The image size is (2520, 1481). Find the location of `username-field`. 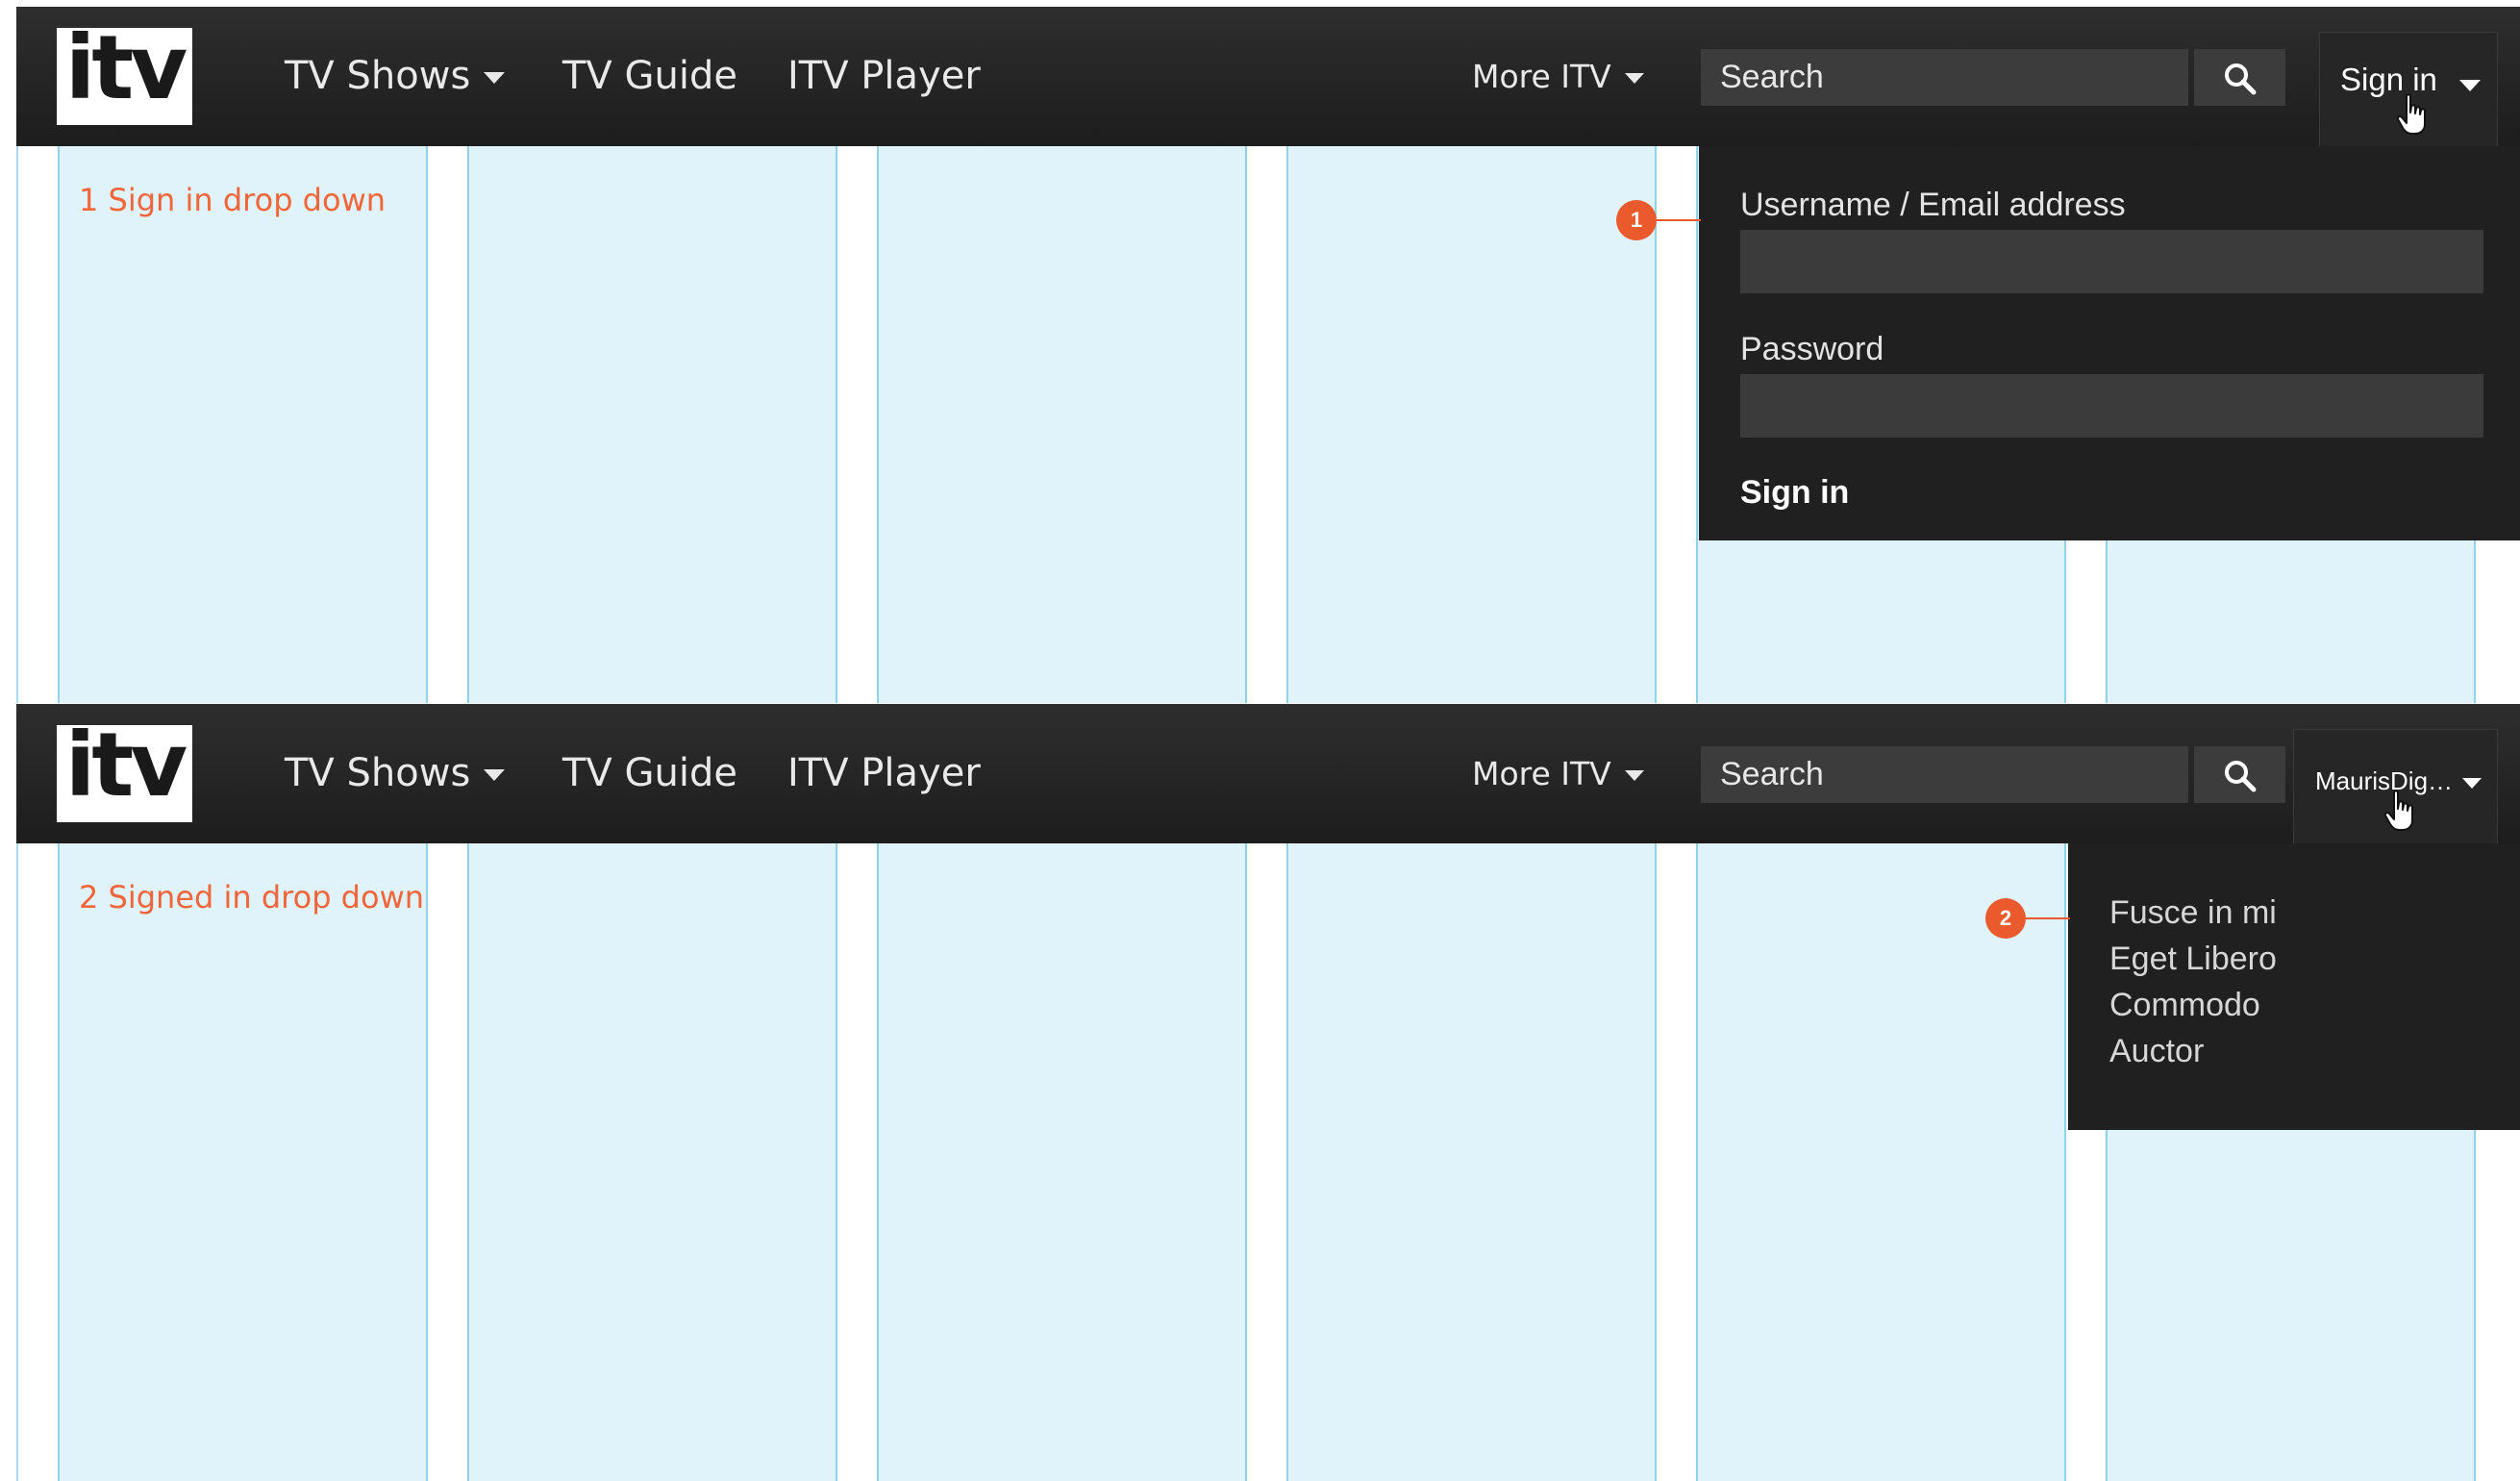

username-field is located at coordinates (2111, 261).